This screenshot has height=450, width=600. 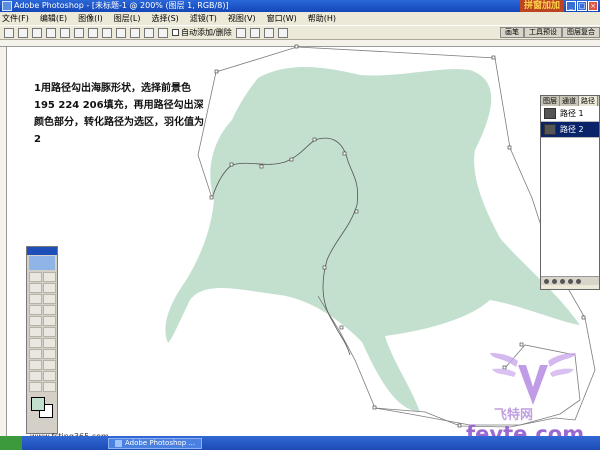 What do you see at coordinates (49, 354) in the screenshot?
I see `type-tool` at bounding box center [49, 354].